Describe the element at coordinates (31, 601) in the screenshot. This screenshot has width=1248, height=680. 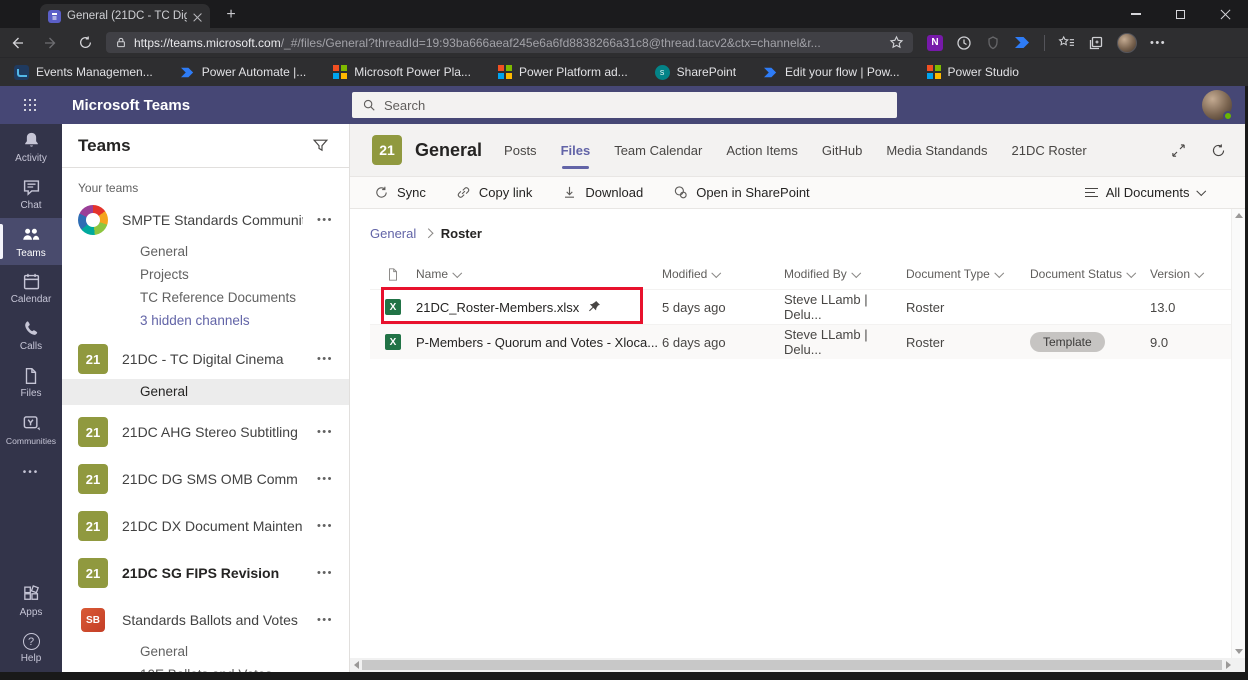
I see `rail-item-apps: Apps` at that location.